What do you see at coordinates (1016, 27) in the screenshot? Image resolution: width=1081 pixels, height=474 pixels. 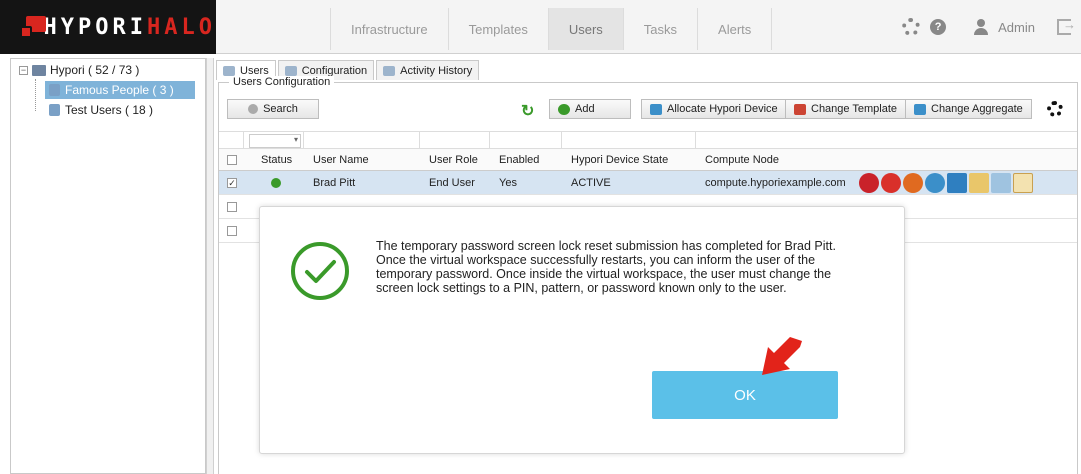 I see `current-user: Admin` at bounding box center [1016, 27].